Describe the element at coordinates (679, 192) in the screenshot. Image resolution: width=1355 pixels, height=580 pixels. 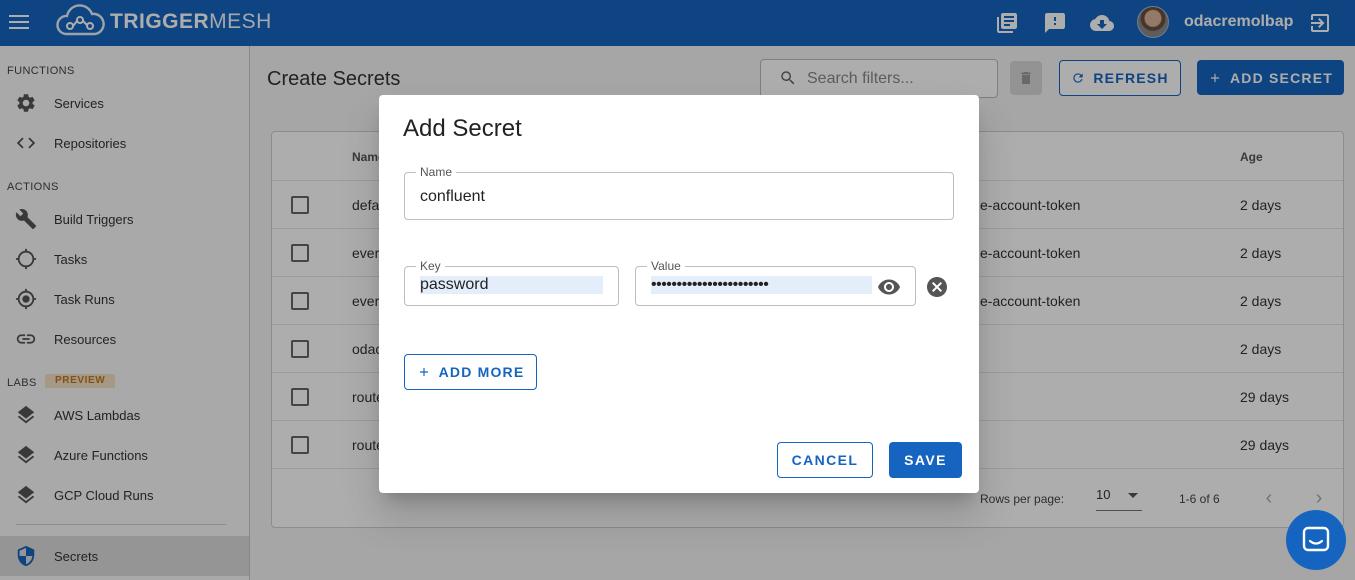
I see `name-field: Name confluent` at that location.